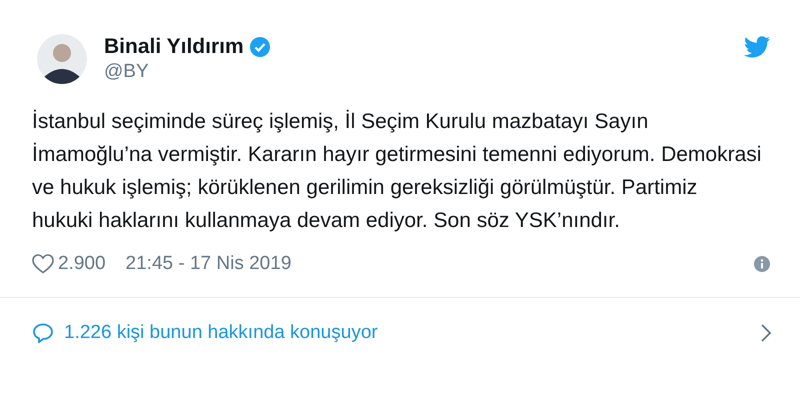 The height and width of the screenshot is (404, 800). What do you see at coordinates (762, 264) in the screenshot?
I see `info-icon` at bounding box center [762, 264].